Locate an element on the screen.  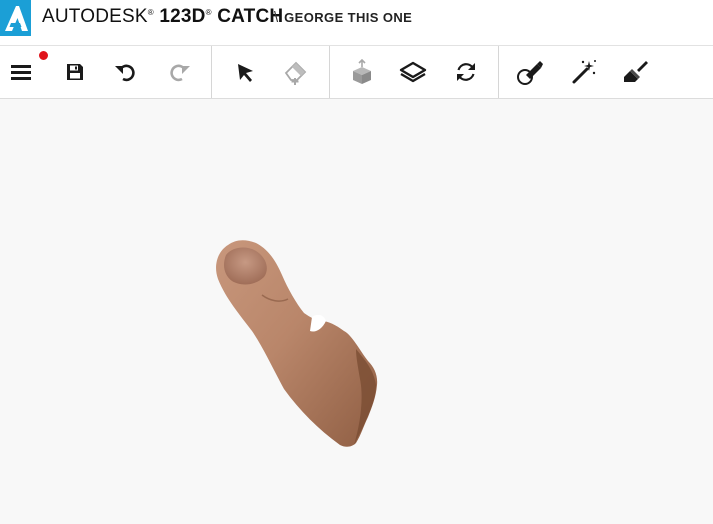
eraser-add-icon is located at coordinates (295, 73).